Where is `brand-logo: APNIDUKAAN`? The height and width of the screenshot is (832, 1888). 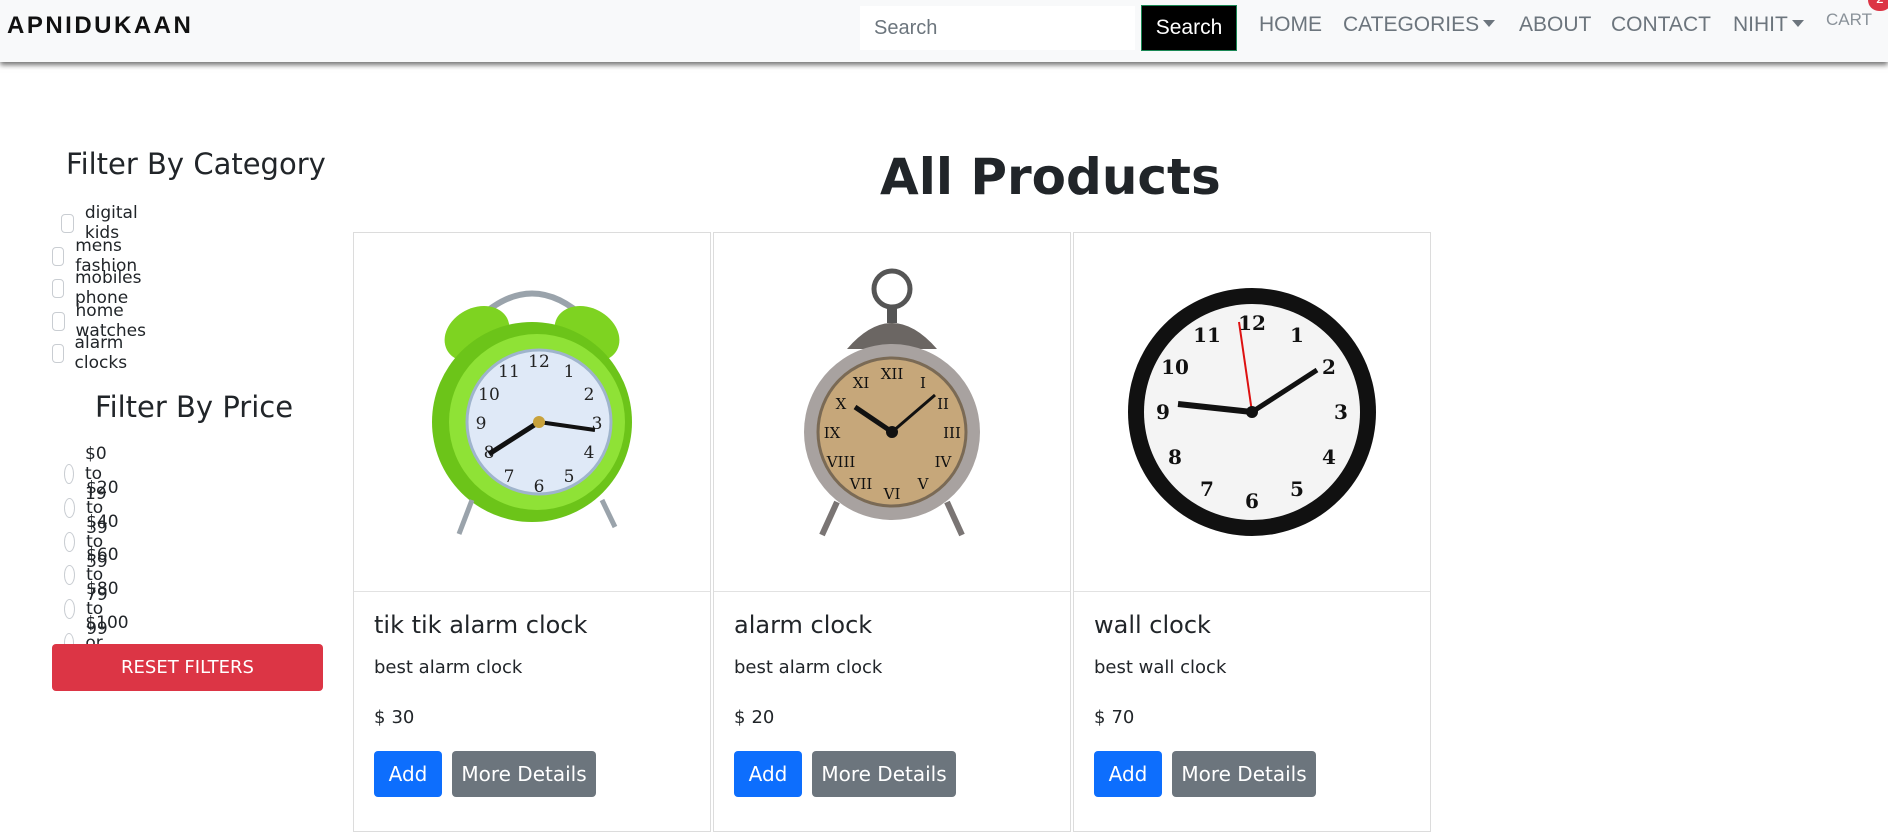 brand-logo: APNIDUKAAN is located at coordinates (100, 26).